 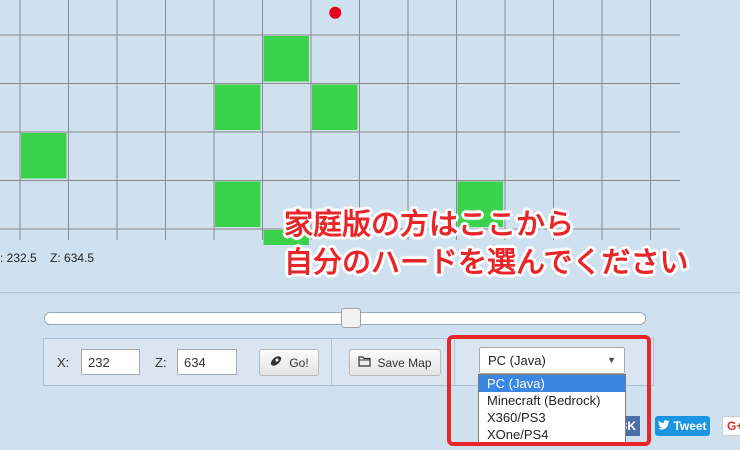 What do you see at coordinates (72, 258) in the screenshot?
I see `cursor-z-readout: Z: 634.5` at bounding box center [72, 258].